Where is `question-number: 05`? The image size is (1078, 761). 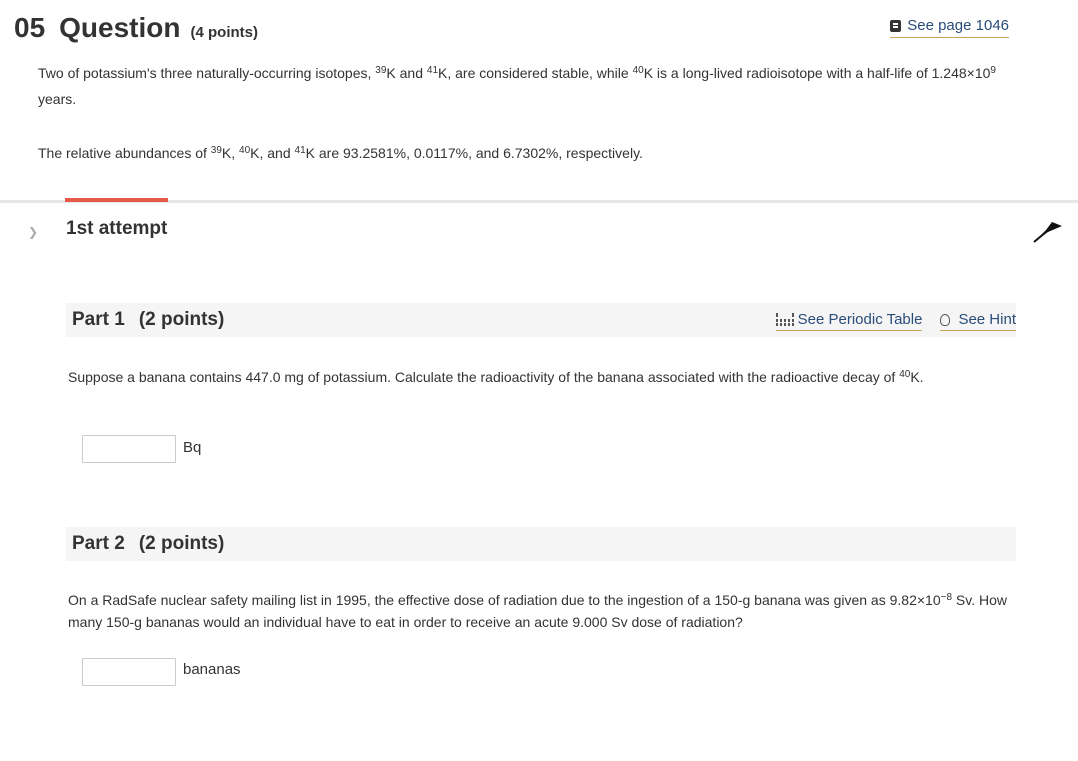 question-number: 05 is located at coordinates (30, 27).